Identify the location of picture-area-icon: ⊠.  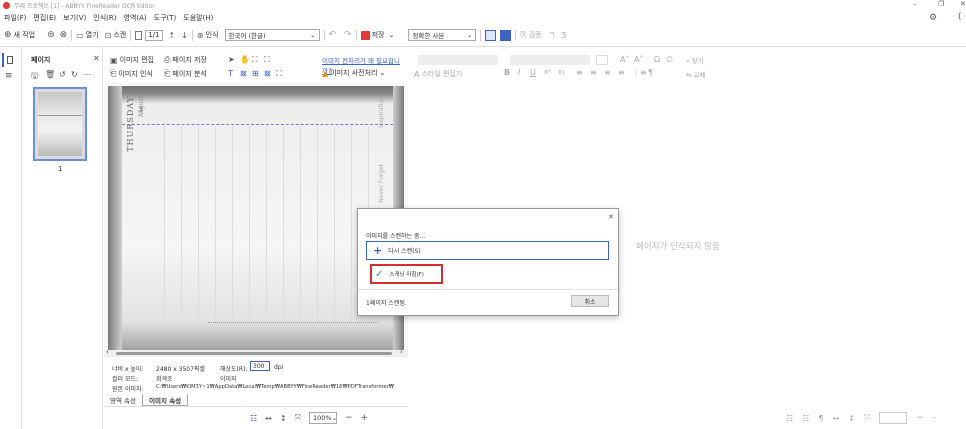
(243, 73).